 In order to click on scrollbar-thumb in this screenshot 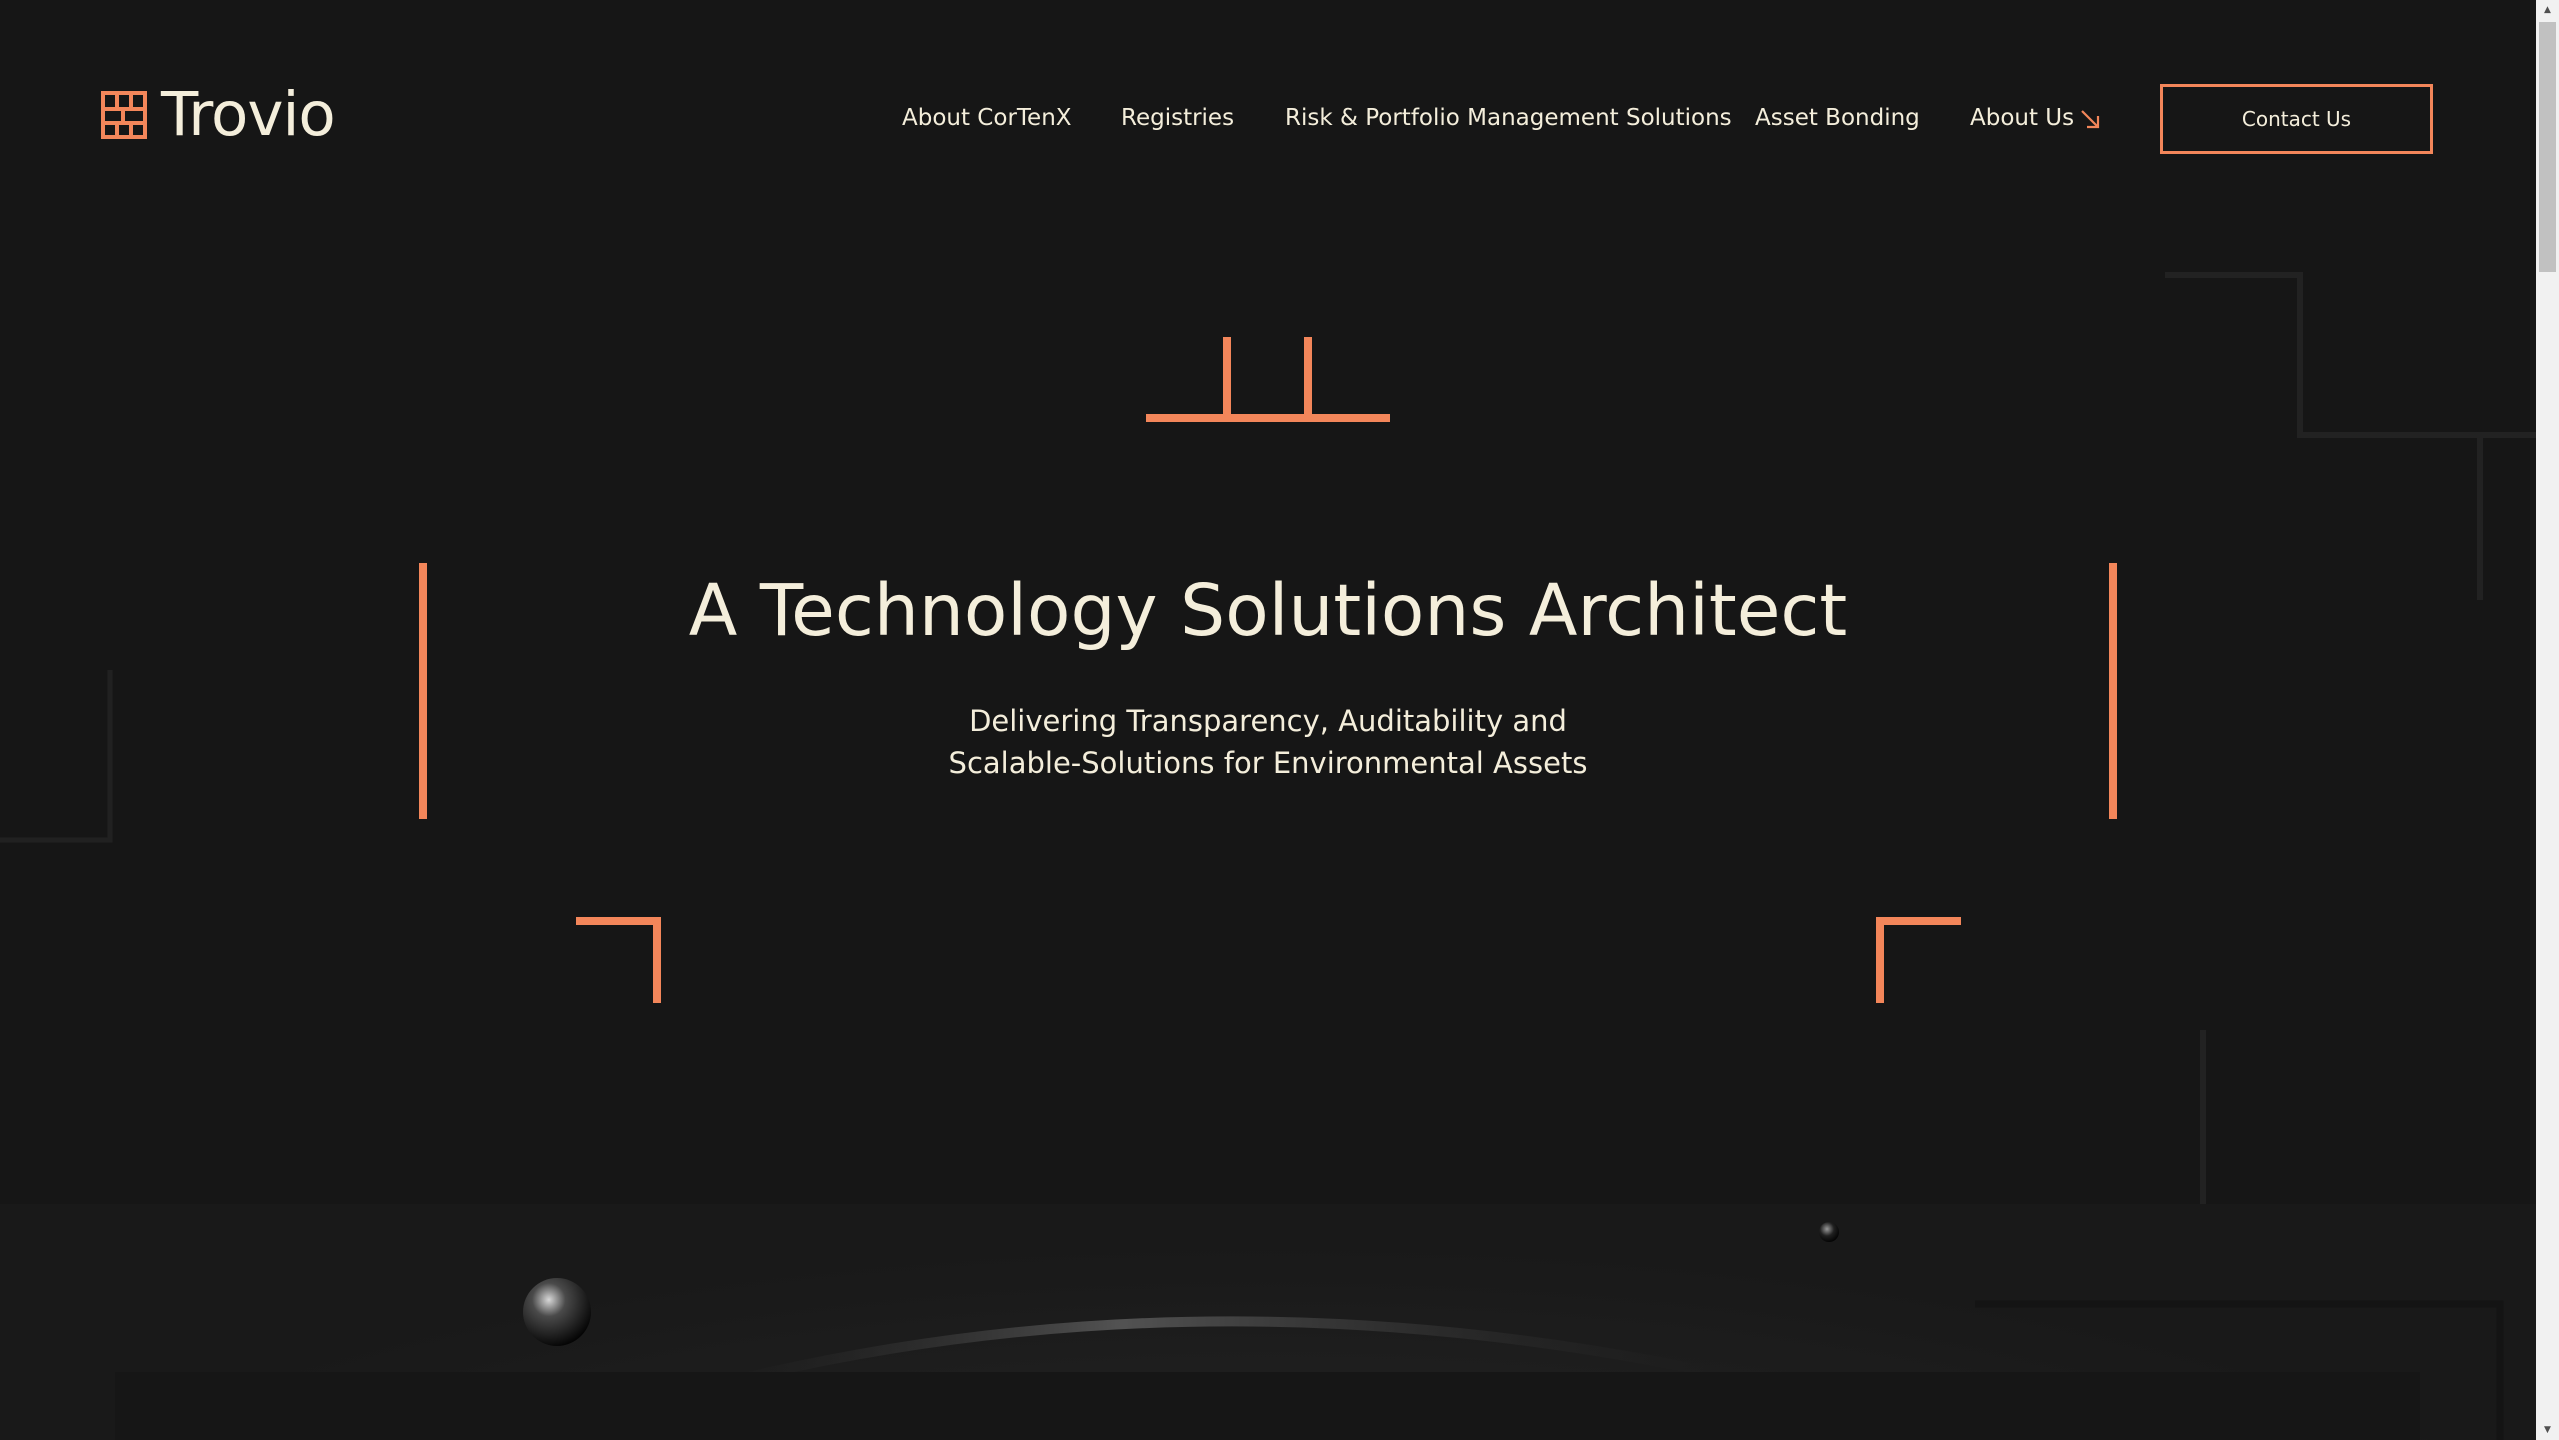, I will do `click(2547, 147)`.